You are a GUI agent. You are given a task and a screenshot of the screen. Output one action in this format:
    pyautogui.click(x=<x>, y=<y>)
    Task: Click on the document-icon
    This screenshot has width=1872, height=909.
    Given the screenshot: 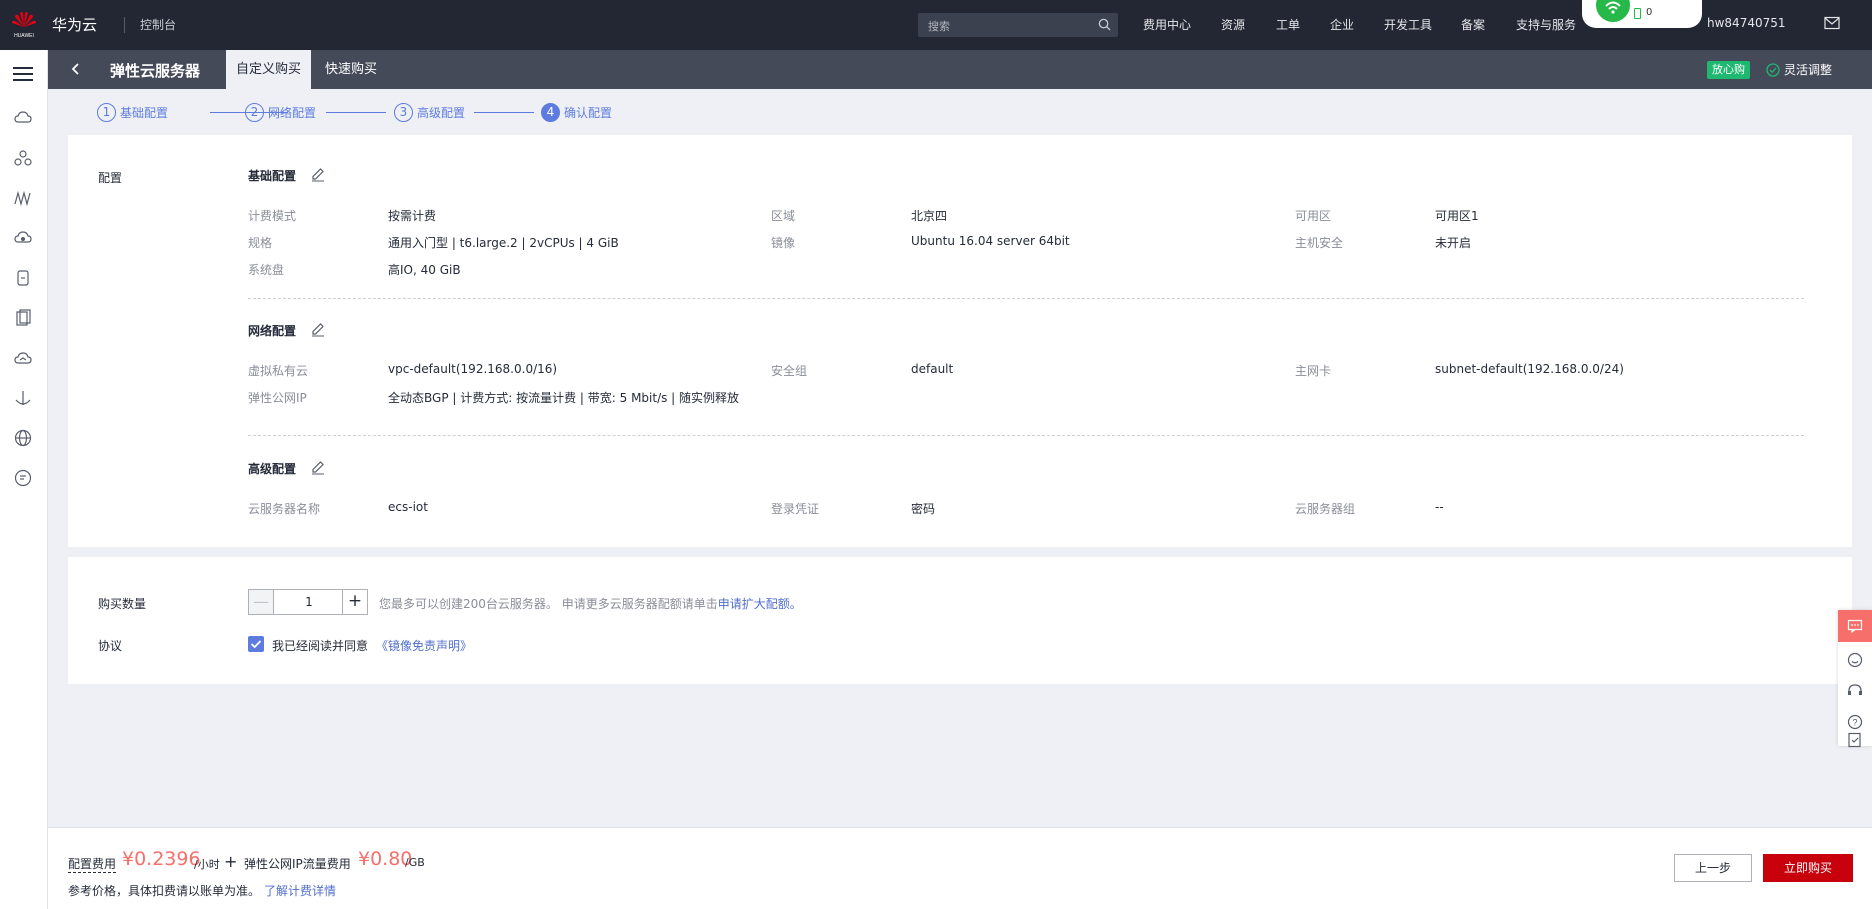 What is the action you would take?
    pyautogui.click(x=23, y=318)
    